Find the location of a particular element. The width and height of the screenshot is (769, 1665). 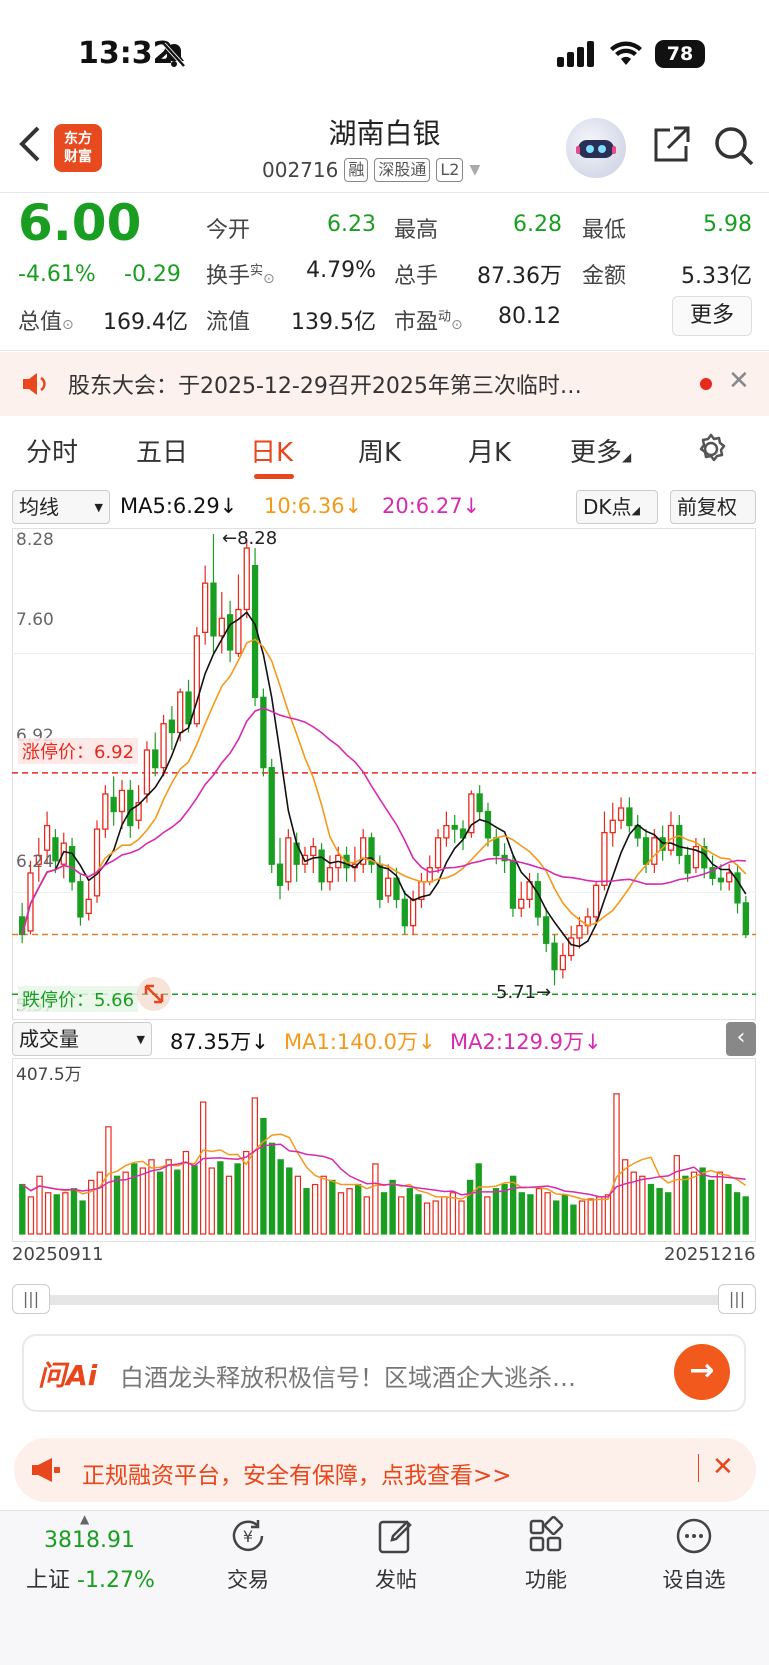

pe-label-text: 市盈 is located at coordinates (416, 322).